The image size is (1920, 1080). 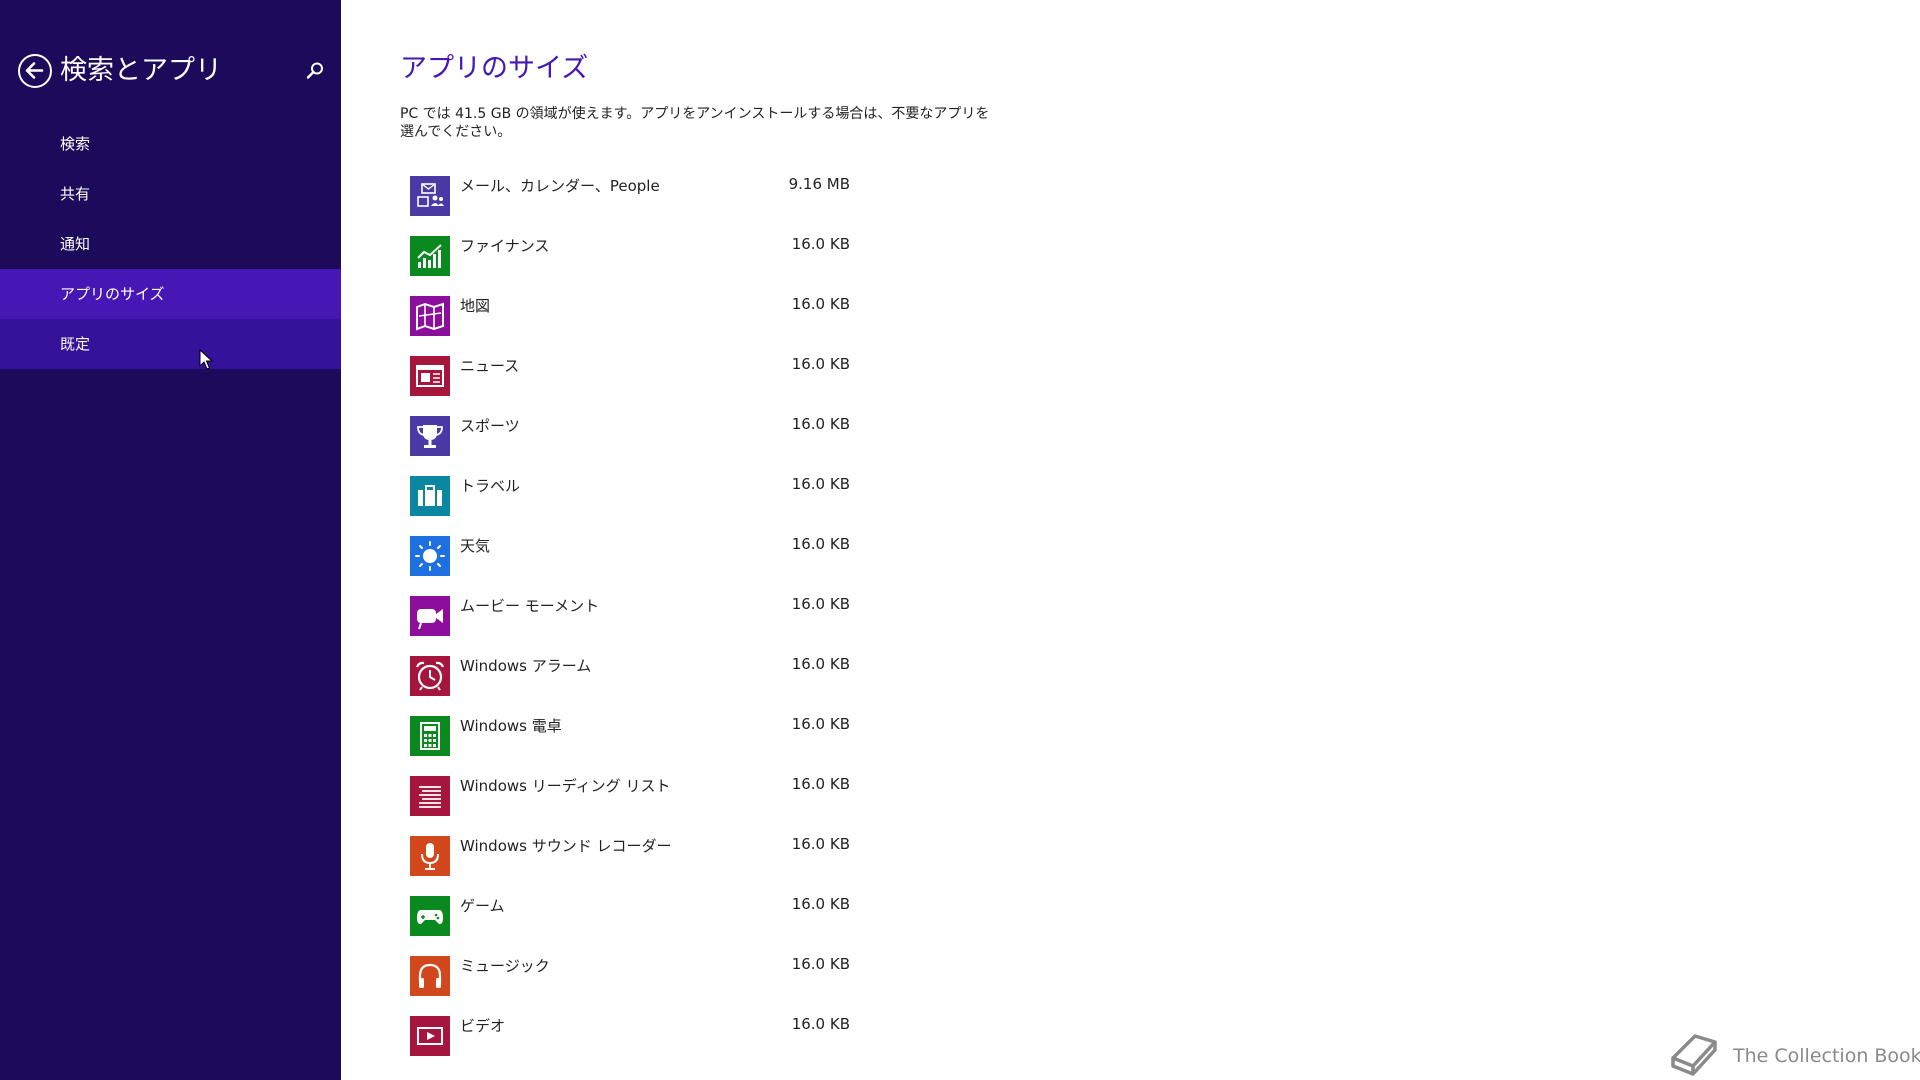 What do you see at coordinates (430, 856) in the screenshot?
I see `microphone-icon` at bounding box center [430, 856].